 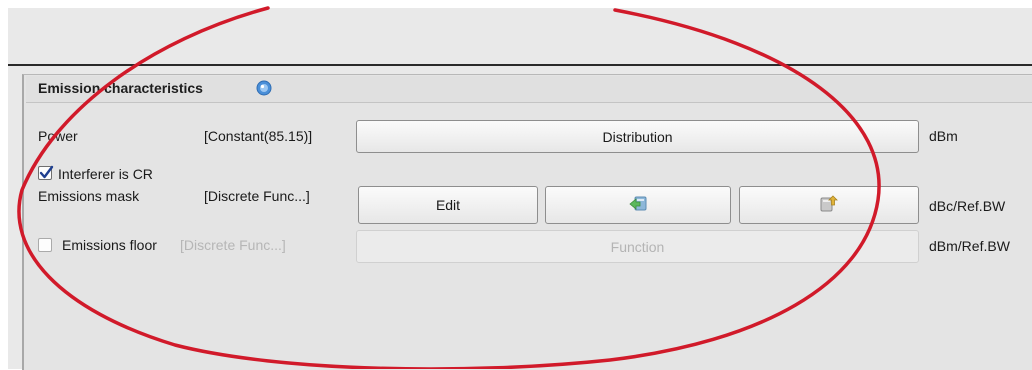 I want to click on import-button, so click(x=829, y=205).